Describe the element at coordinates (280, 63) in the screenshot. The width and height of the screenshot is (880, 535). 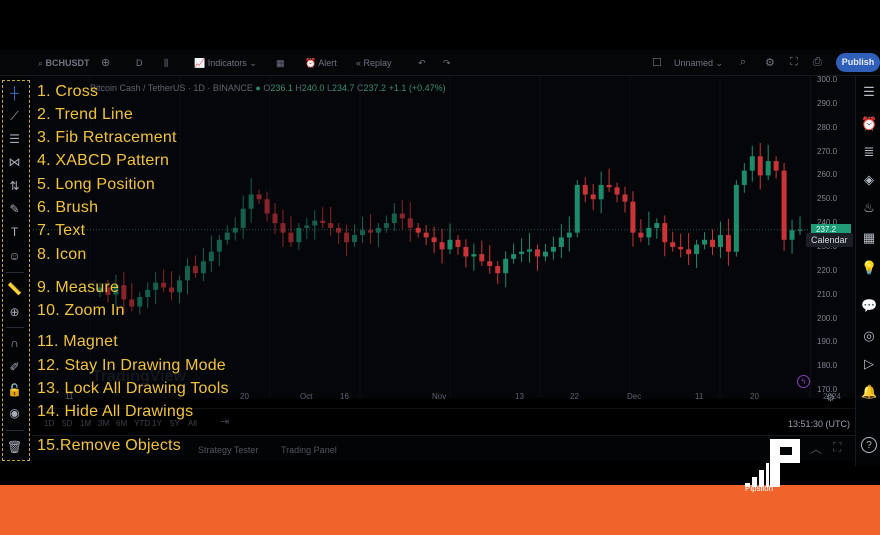
I see `templates-icon: ▦` at that location.